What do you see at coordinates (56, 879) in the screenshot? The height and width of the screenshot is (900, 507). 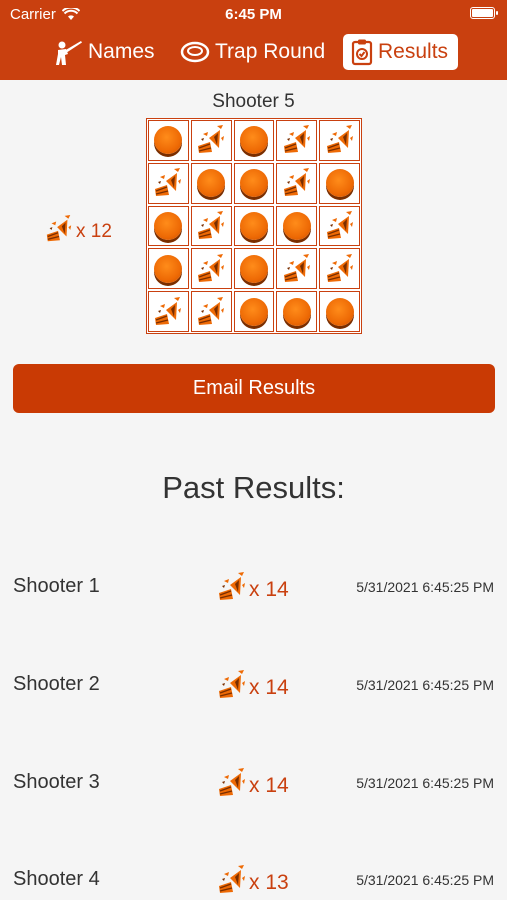 I see `past-result-name: Shooter 4` at bounding box center [56, 879].